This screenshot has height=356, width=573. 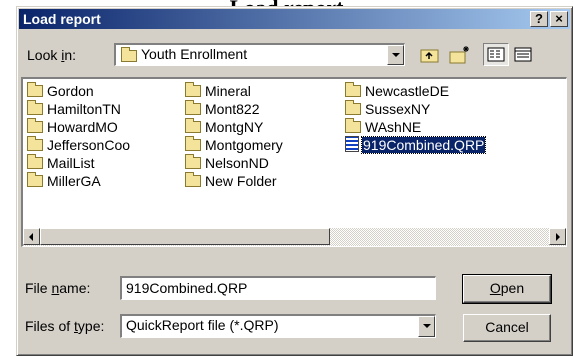 I want to click on horizontal-scrollbar, so click(x=294, y=237).